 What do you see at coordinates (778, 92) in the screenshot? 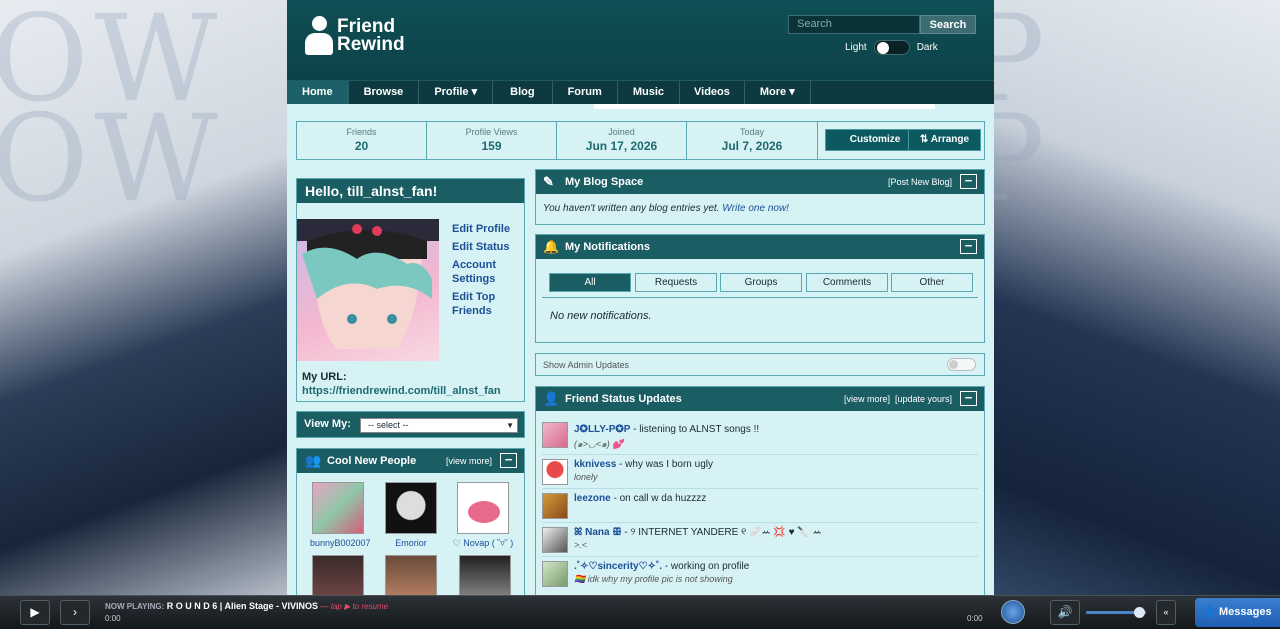
I see `nav-more: More ▾` at bounding box center [778, 92].